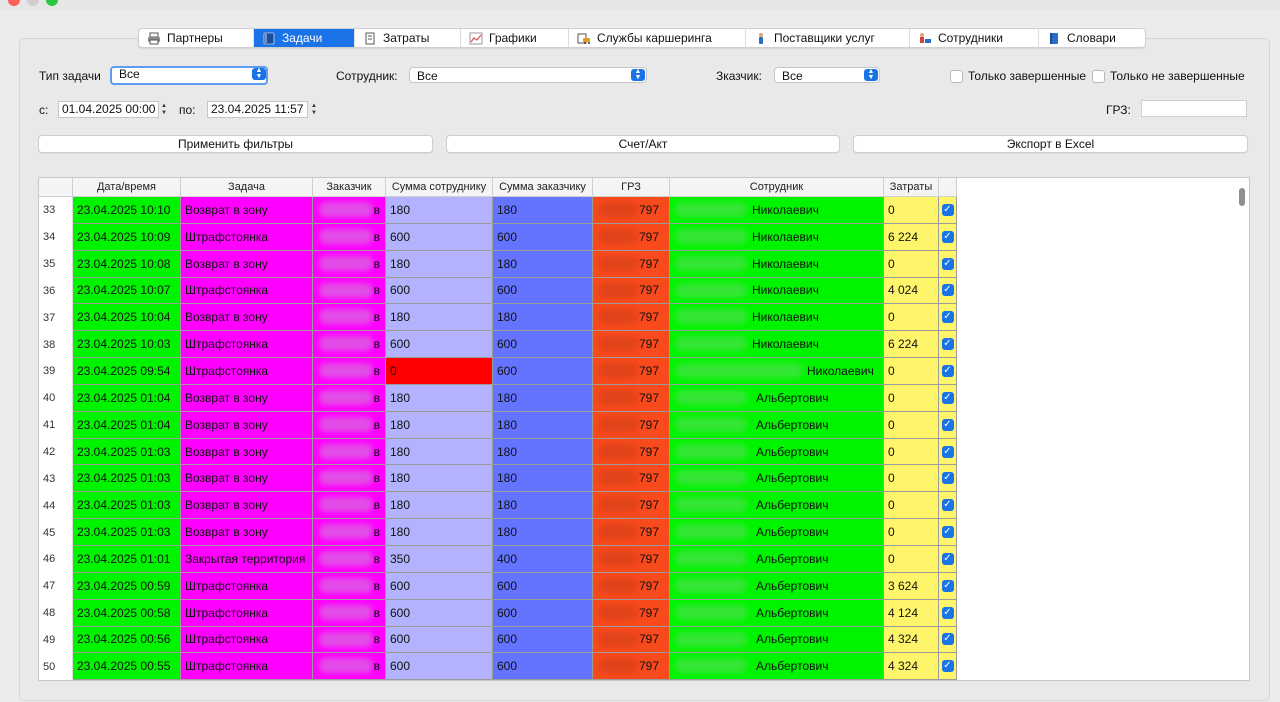 The width and height of the screenshot is (1280, 702). What do you see at coordinates (1194, 108) in the screenshot?
I see `grz-input` at bounding box center [1194, 108].